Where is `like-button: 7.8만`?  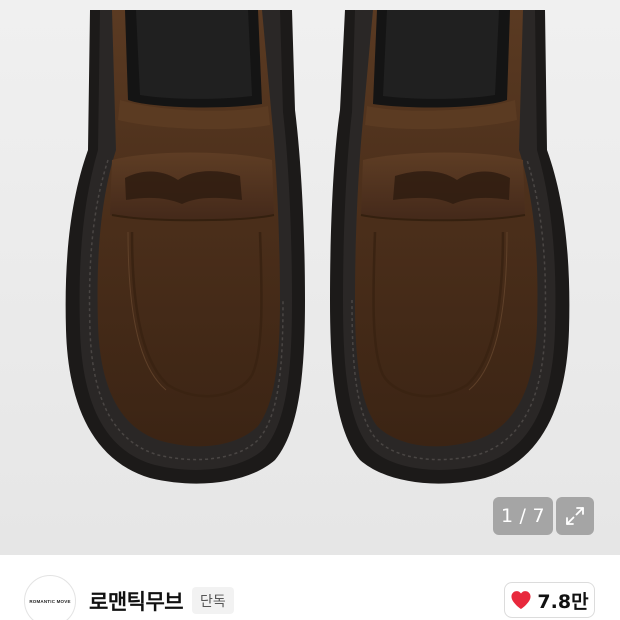 like-button: 7.8만 is located at coordinates (549, 600).